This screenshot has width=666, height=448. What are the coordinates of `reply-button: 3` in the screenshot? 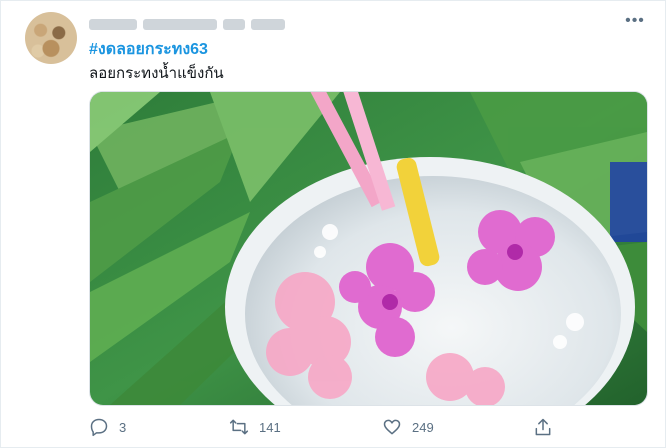 It's located at (107, 427).